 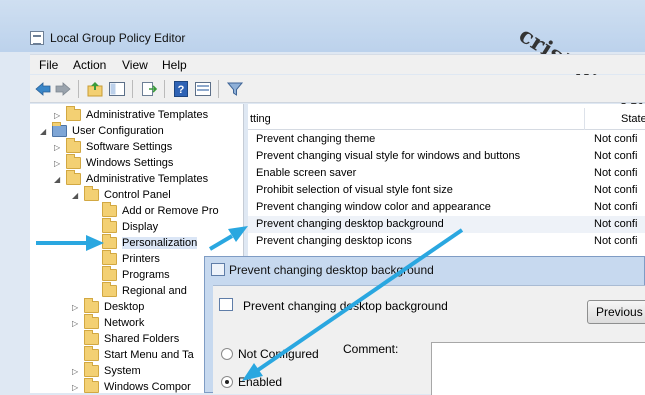 I want to click on tree-node-label: Windows Settings, so click(x=130, y=163).